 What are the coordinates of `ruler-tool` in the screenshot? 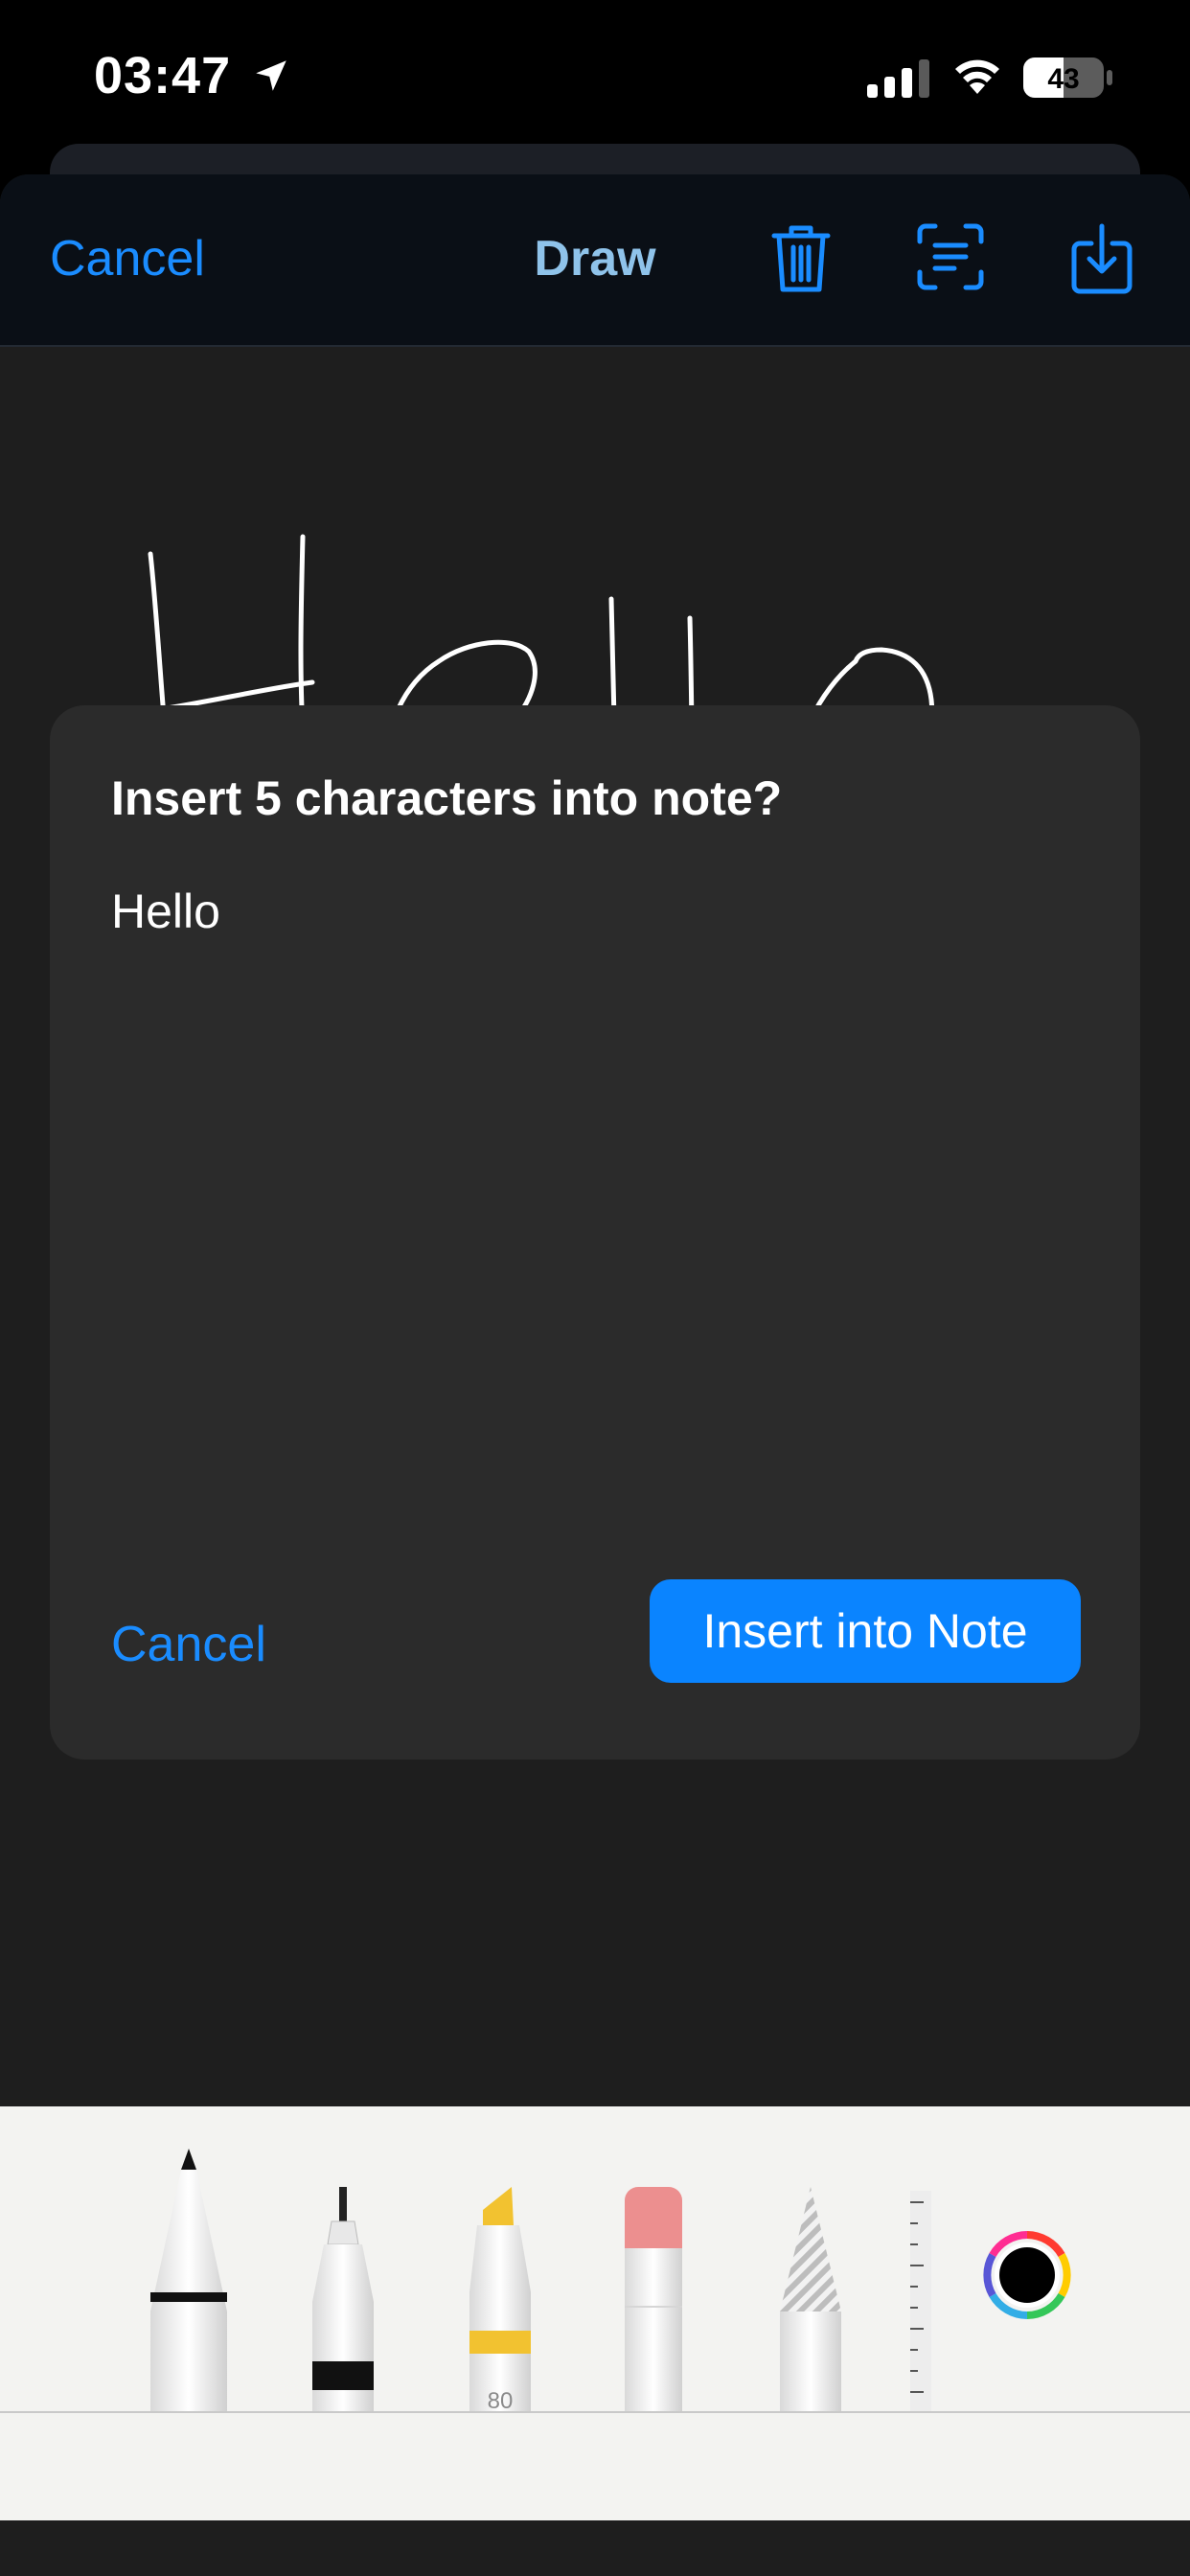 It's located at (924, 2301).